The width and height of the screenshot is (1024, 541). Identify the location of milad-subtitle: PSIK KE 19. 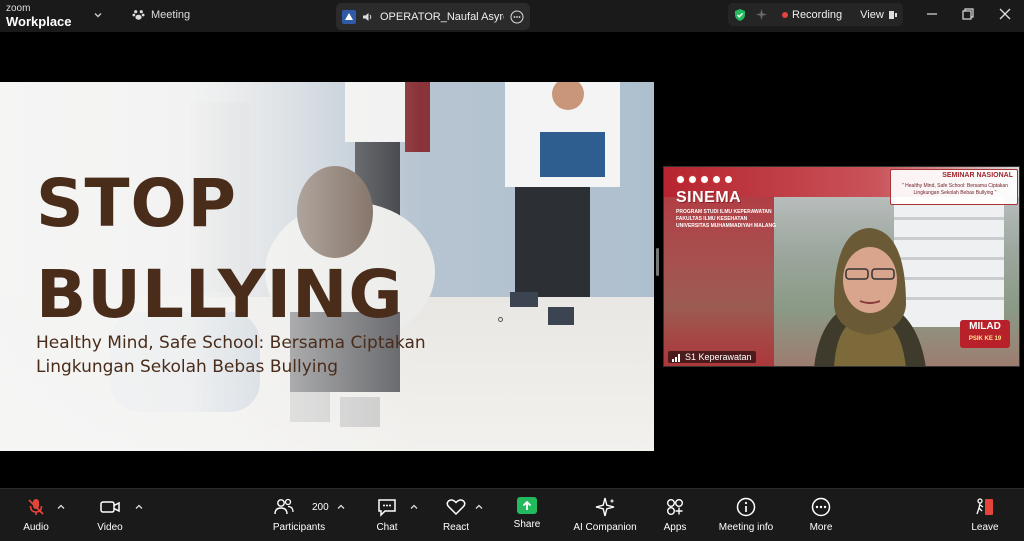
(985, 339).